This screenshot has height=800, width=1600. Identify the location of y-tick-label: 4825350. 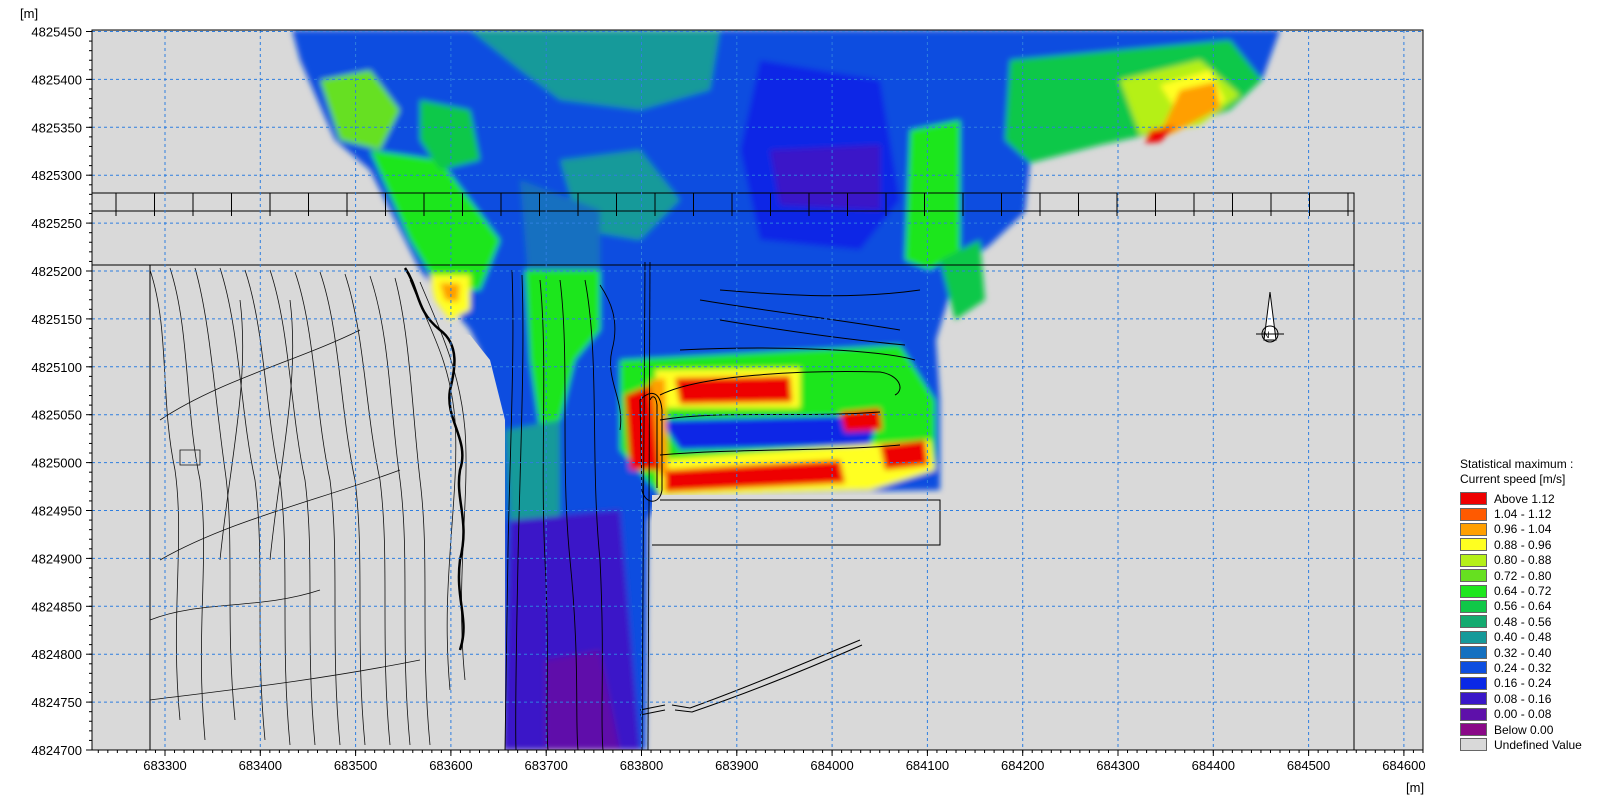
(56, 127).